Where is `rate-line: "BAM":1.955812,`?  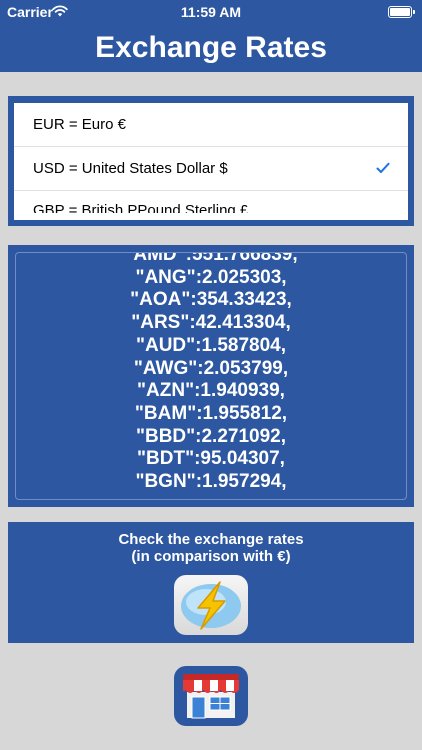
rate-line: "BAM":1.955812, is located at coordinates (211, 413).